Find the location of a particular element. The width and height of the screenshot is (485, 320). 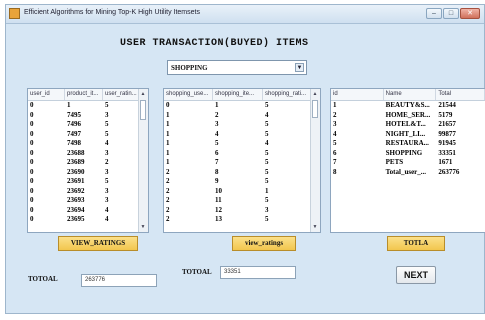

column-header: user_id is located at coordinates (46, 94).